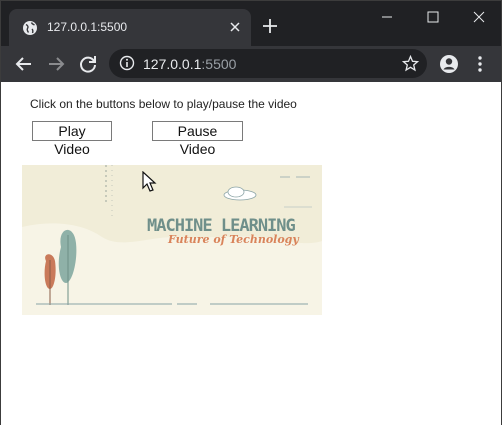  Describe the element at coordinates (410, 63) in the screenshot. I see `star-icon` at that location.